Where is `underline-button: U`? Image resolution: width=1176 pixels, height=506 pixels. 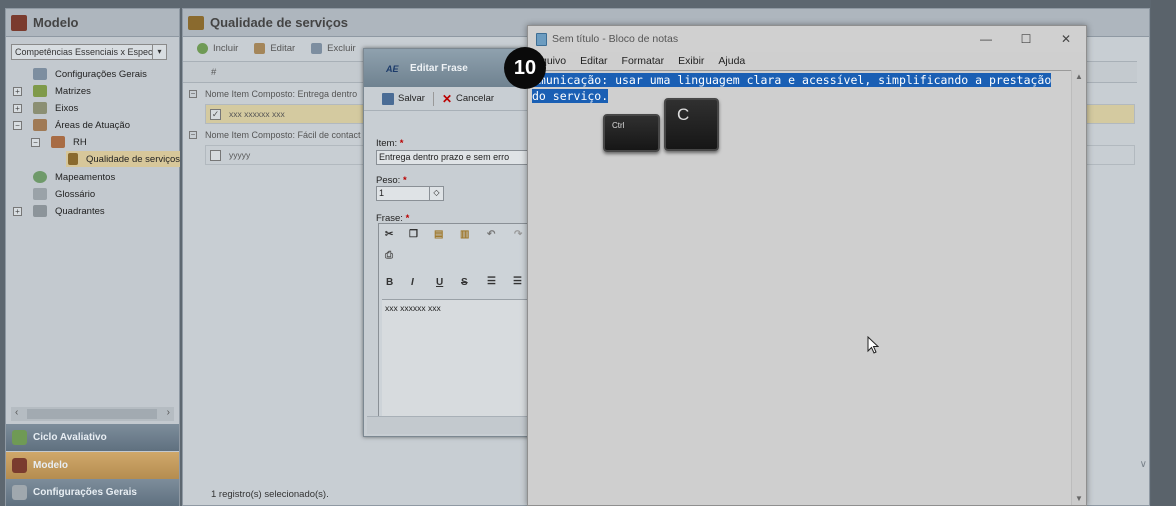
underline-button: U is located at coordinates (439, 282).